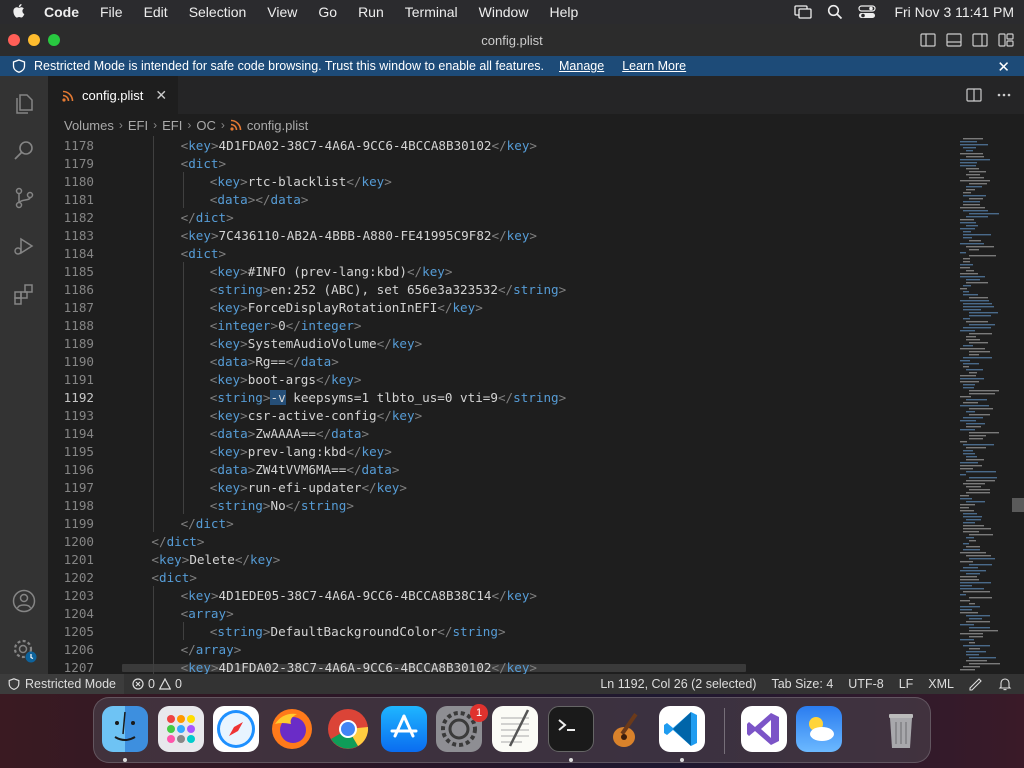  Describe the element at coordinates (478, 181) in the screenshot. I see `code-line: 1180 <key>rtc-blacklist</key>` at that location.